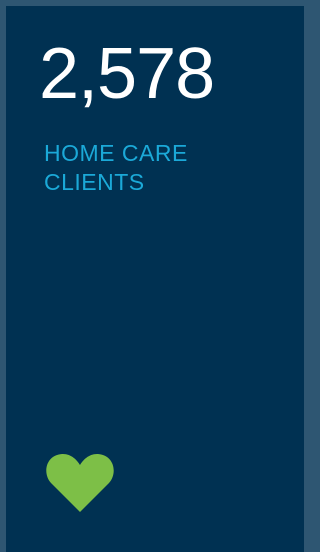  Describe the element at coordinates (94, 182) in the screenshot. I see `stat-label-line-2: CLIENTS` at that location.